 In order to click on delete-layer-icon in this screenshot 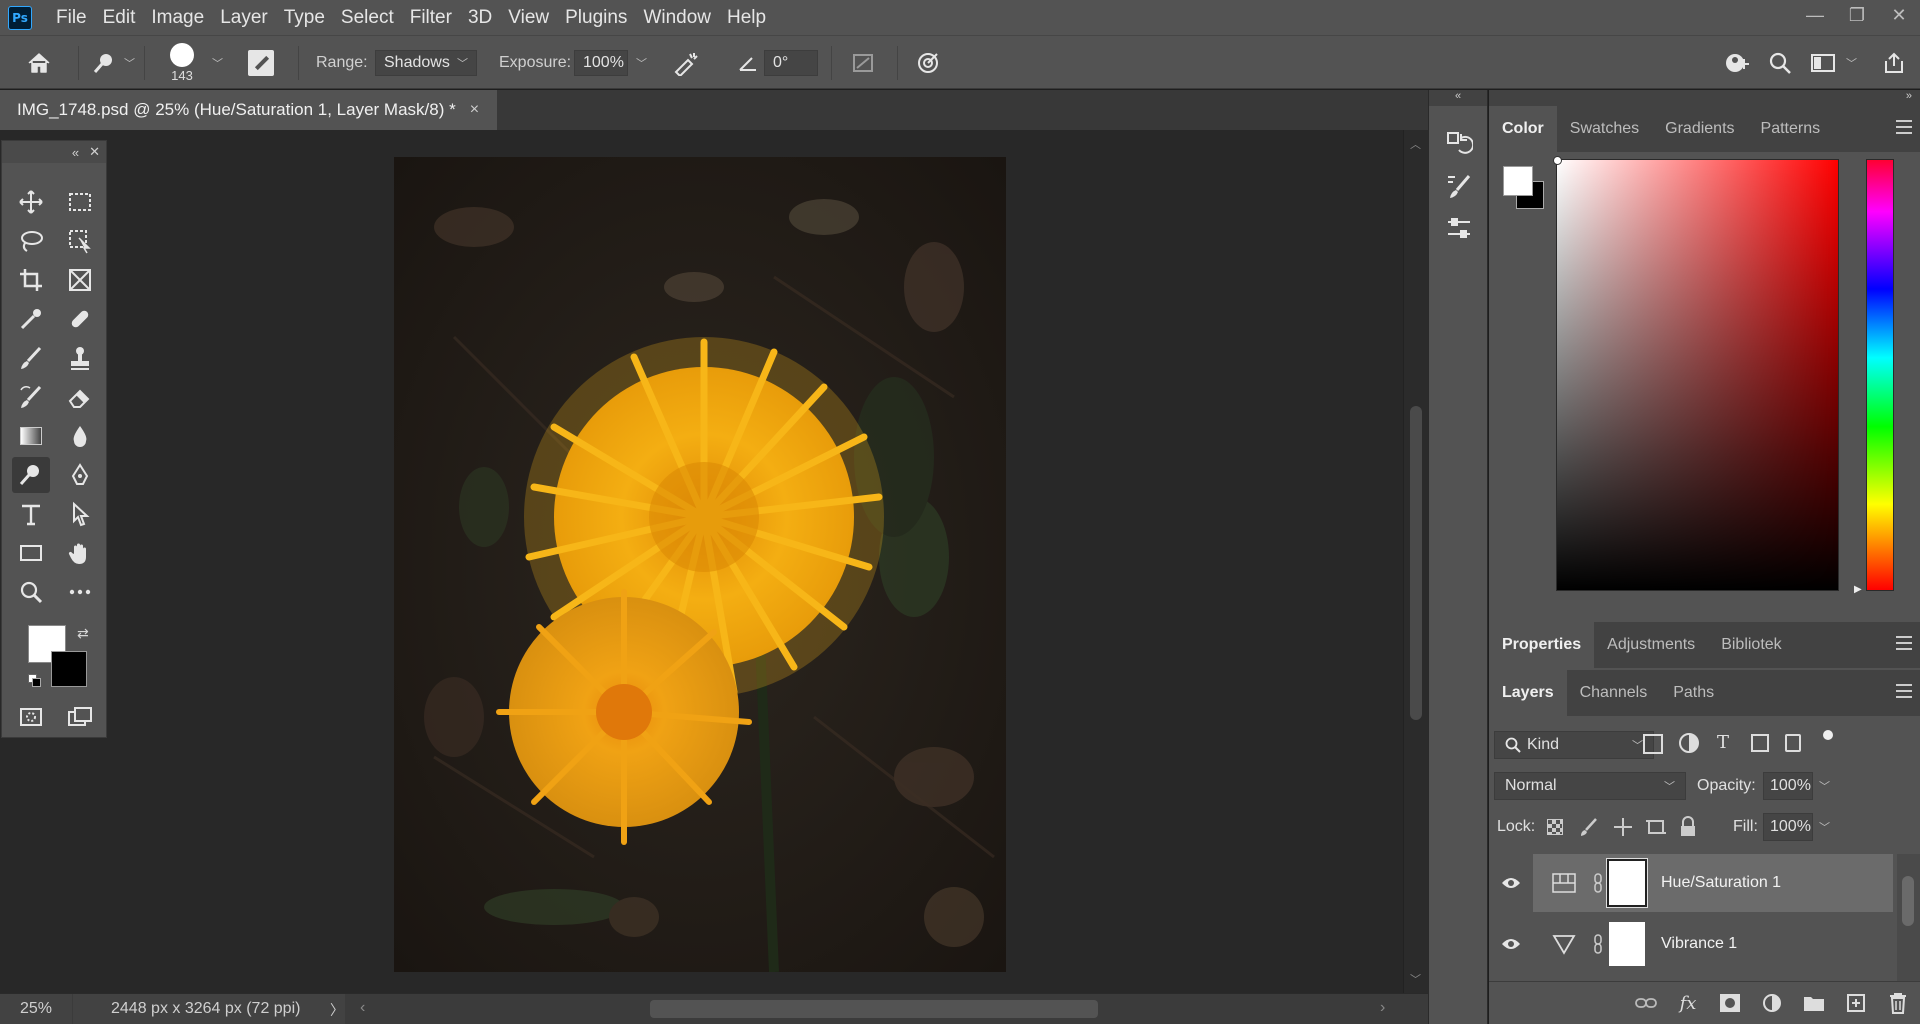, I will do `click(1898, 1003)`.